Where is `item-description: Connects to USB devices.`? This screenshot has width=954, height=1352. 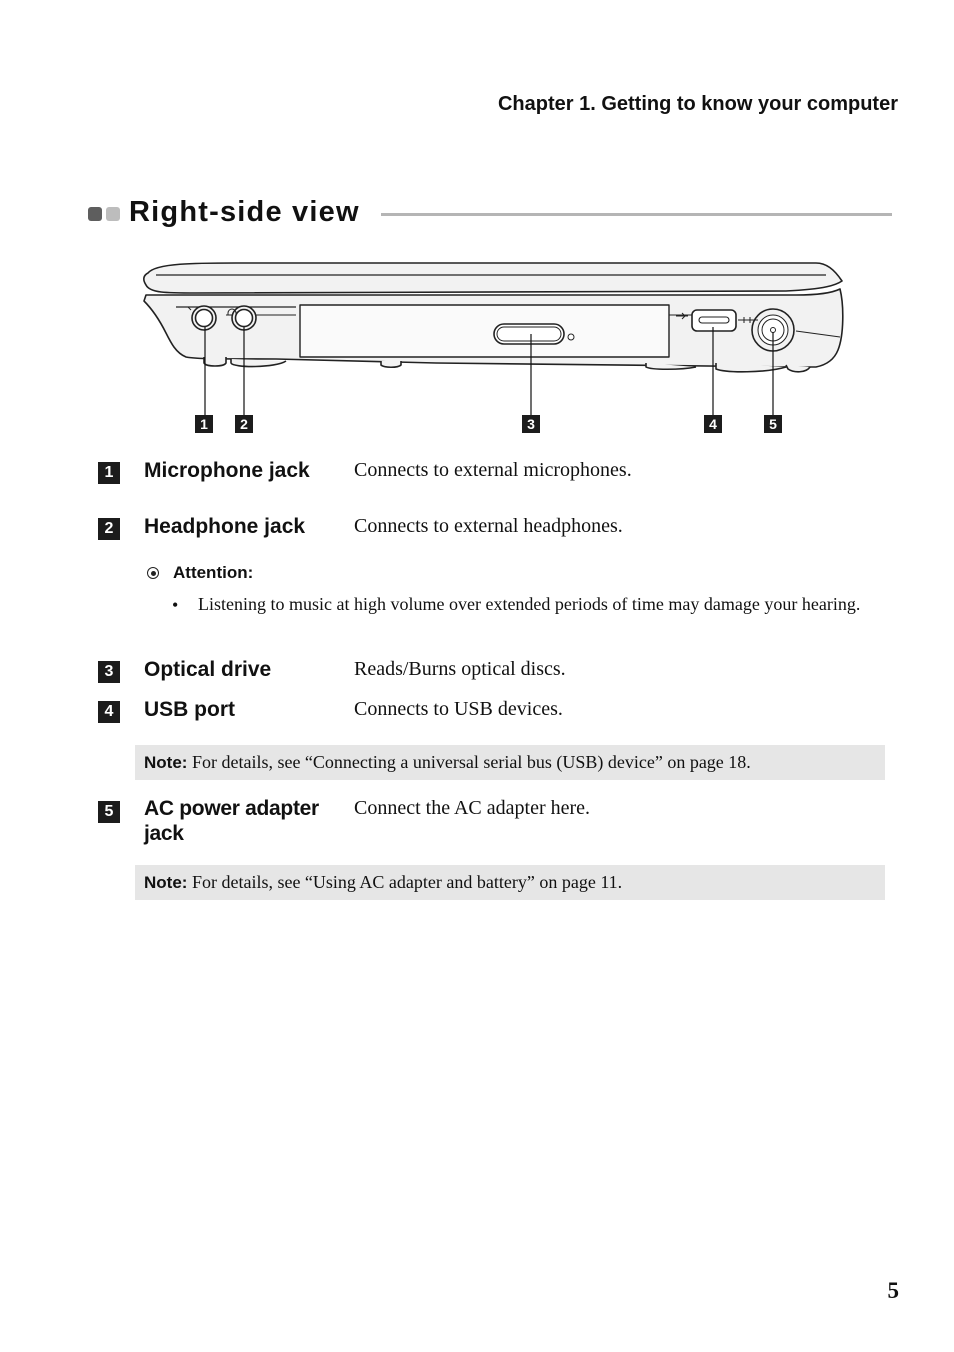 item-description: Connects to USB devices. is located at coordinates (458, 709).